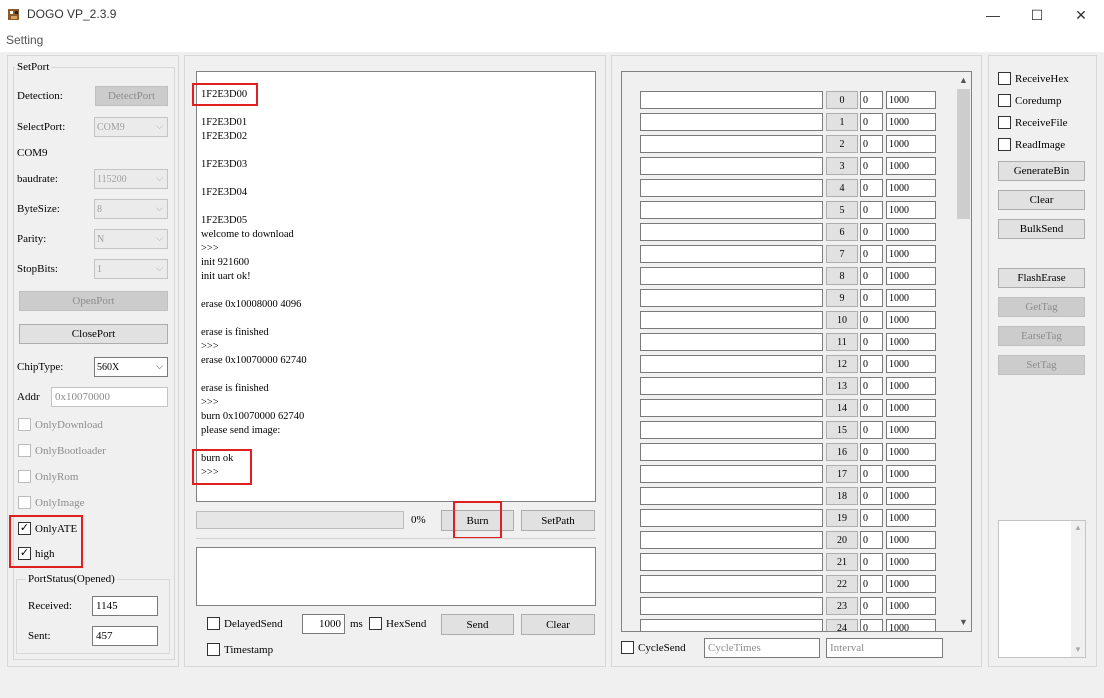 Image resolution: width=1104 pixels, height=698 pixels. I want to click on detect-port-button: DetectPort, so click(131, 96).